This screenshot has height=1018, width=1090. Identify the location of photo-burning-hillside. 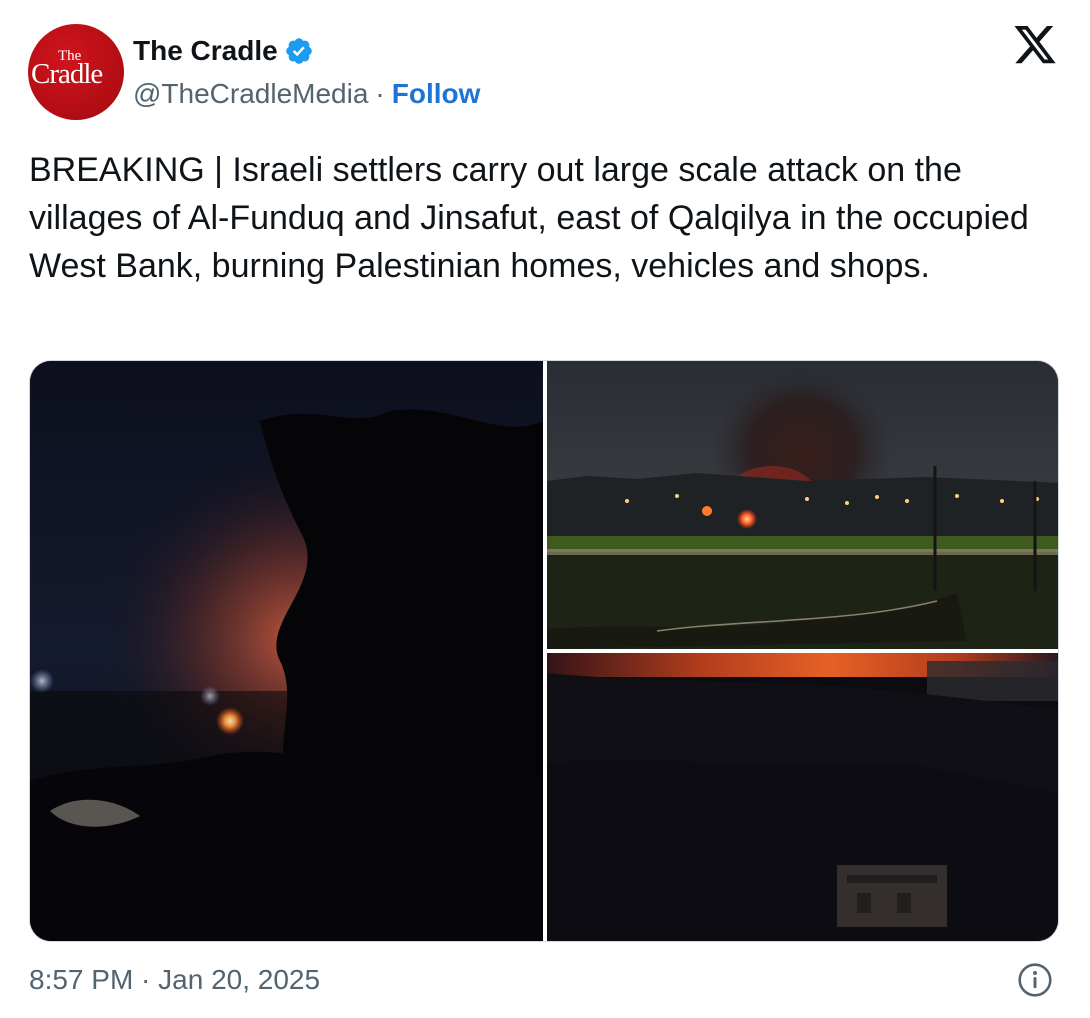
(802, 797).